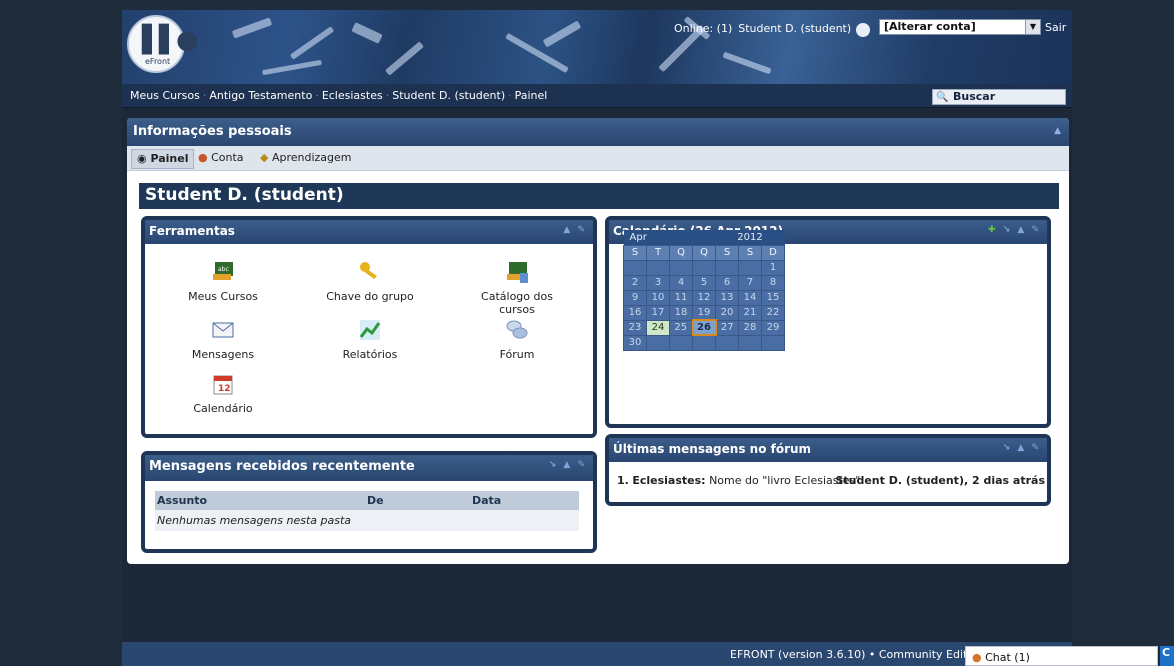 This screenshot has width=1174, height=666. Describe the element at coordinates (370, 339) in the screenshot. I see `tool-relatorios: Relatórios` at that location.